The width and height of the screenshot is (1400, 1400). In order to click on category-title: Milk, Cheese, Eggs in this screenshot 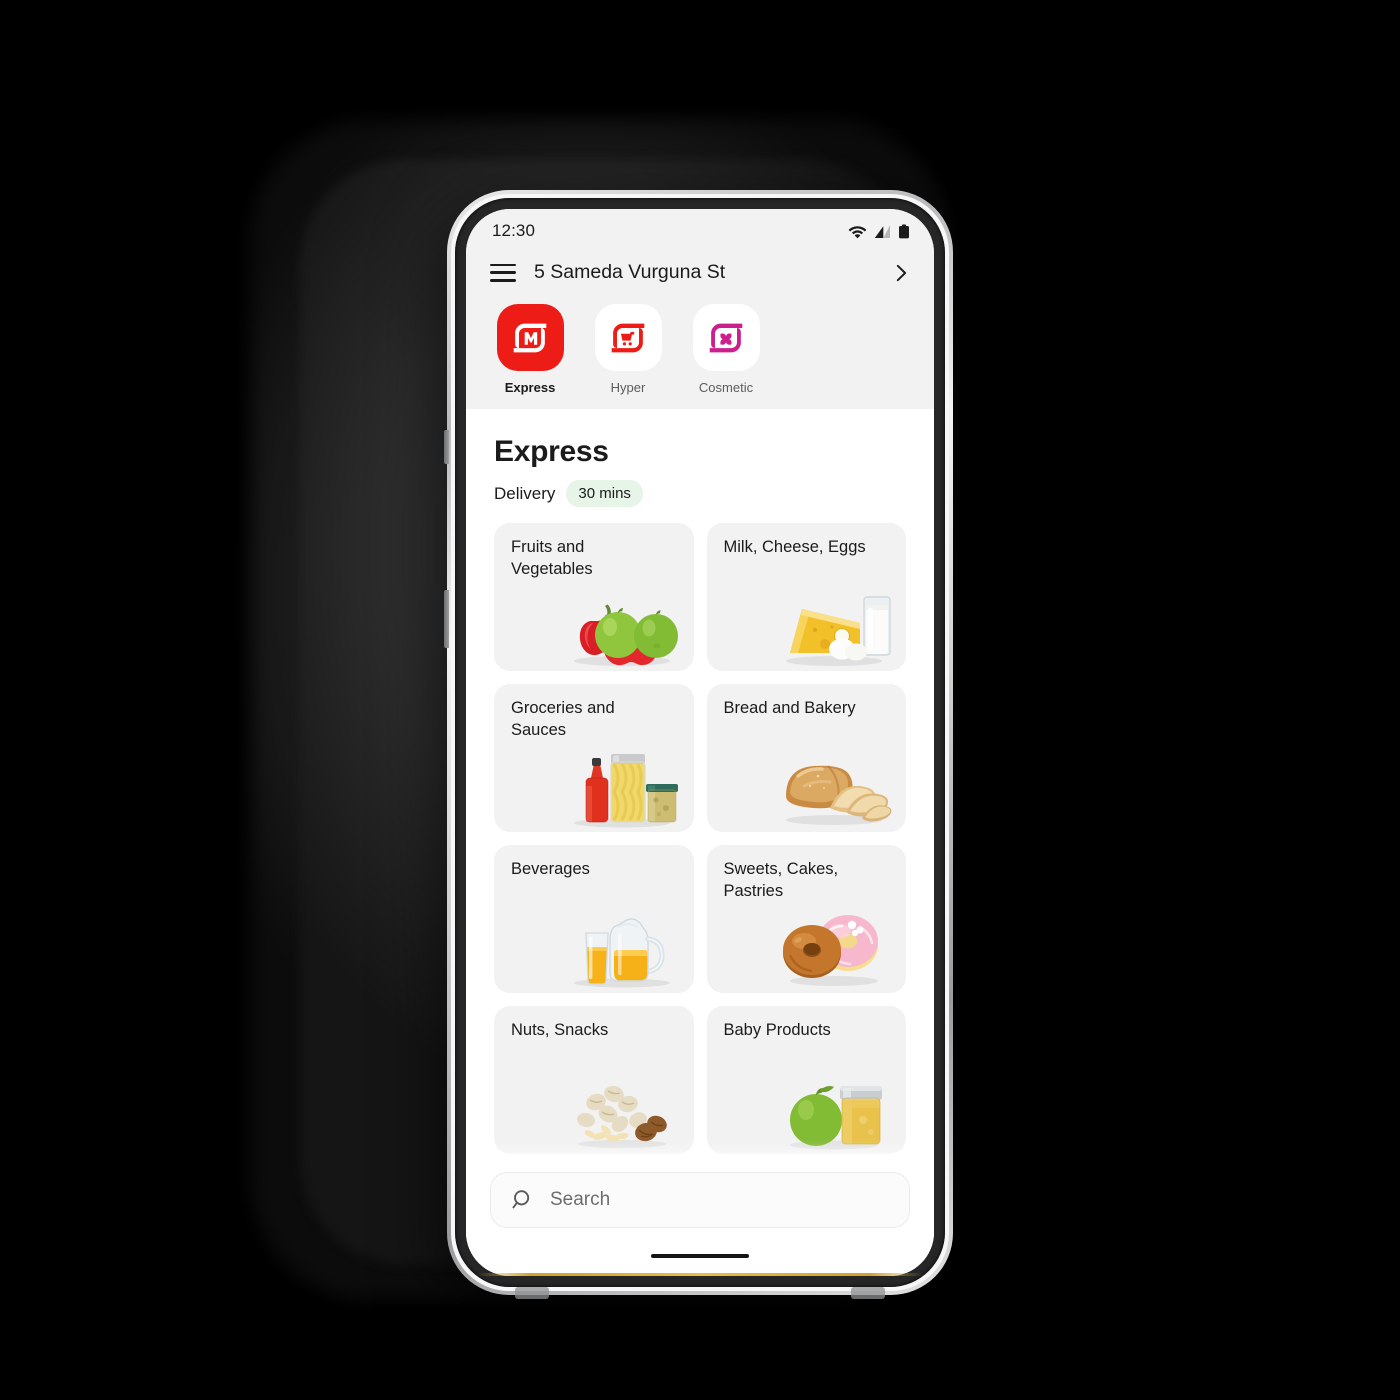, I will do `click(794, 547)`.